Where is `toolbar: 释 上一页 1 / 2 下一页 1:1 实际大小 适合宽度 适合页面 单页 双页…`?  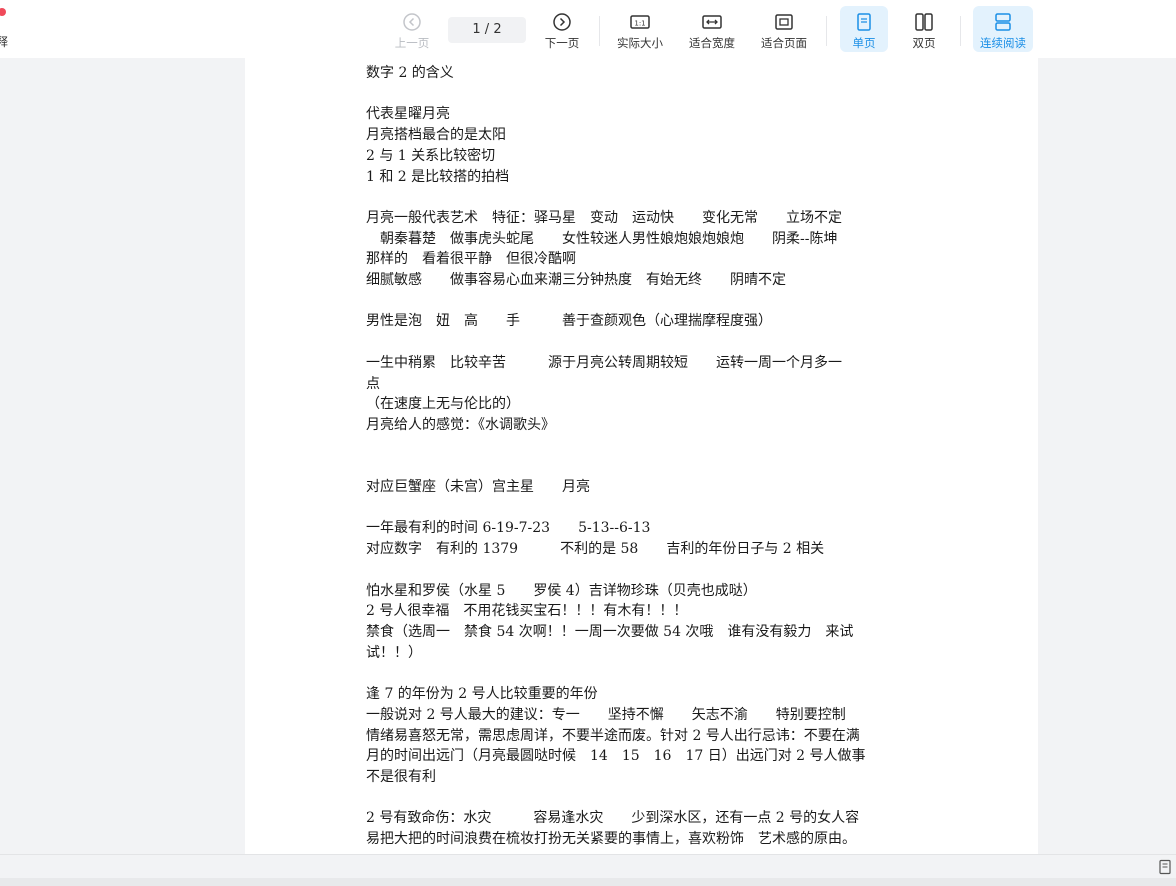 toolbar: 释 上一页 1 / 2 下一页 1:1 实际大小 适合宽度 适合页面 单页 双页… is located at coordinates (588, 29).